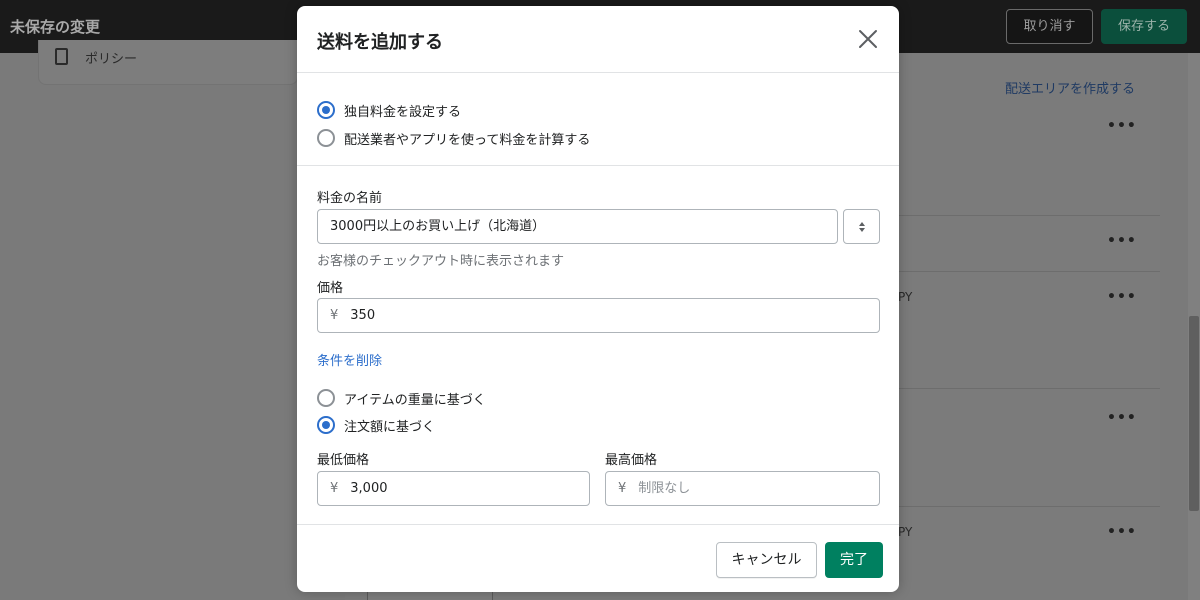  I want to click on modal-title: 送料を追加する, so click(380, 42).